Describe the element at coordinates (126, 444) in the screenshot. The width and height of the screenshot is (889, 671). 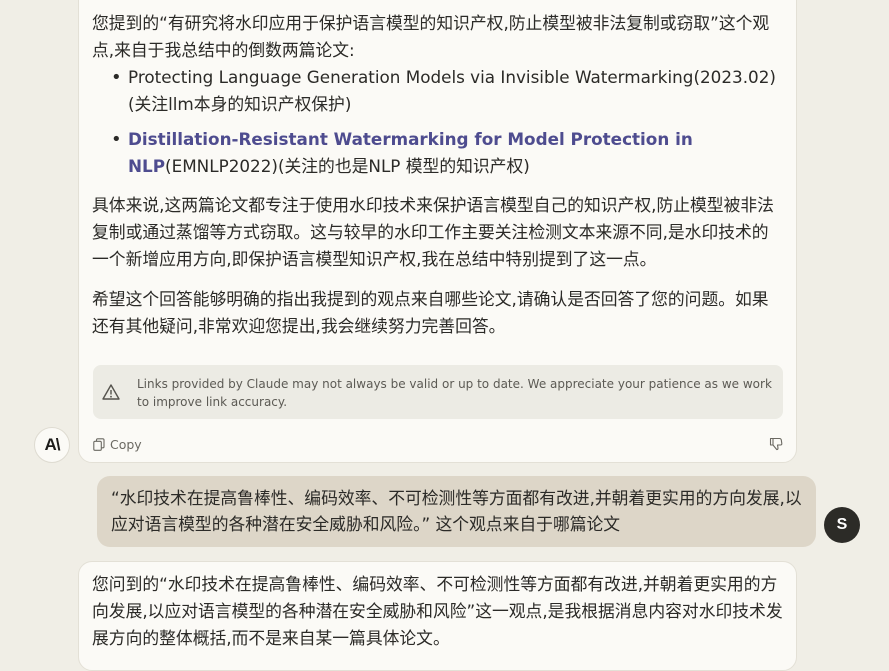
I see `copy-label: Copy` at that location.